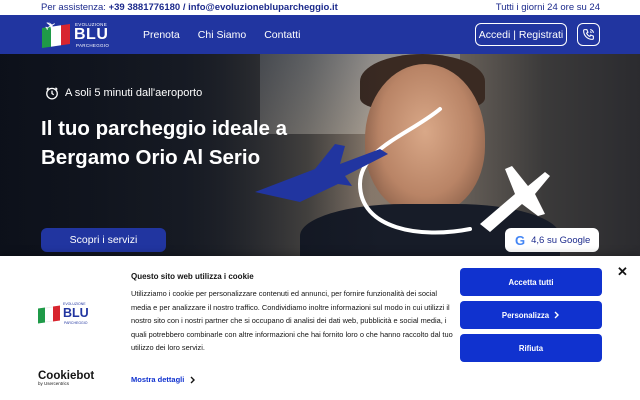 The image size is (640, 400). What do you see at coordinates (521, 34) in the screenshot?
I see `login-register-button: Accedi | Registrati` at bounding box center [521, 34].